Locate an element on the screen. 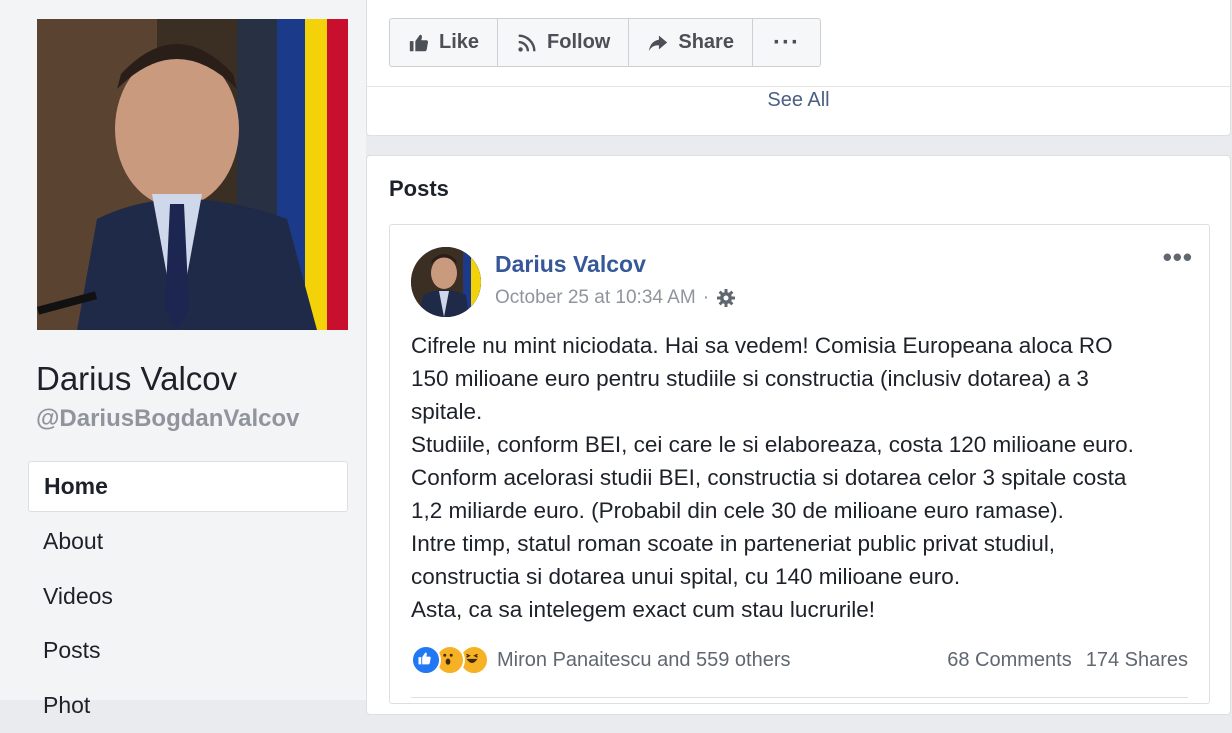 This screenshot has width=1232, height=733. nav-item-home: Home is located at coordinates (188, 486).